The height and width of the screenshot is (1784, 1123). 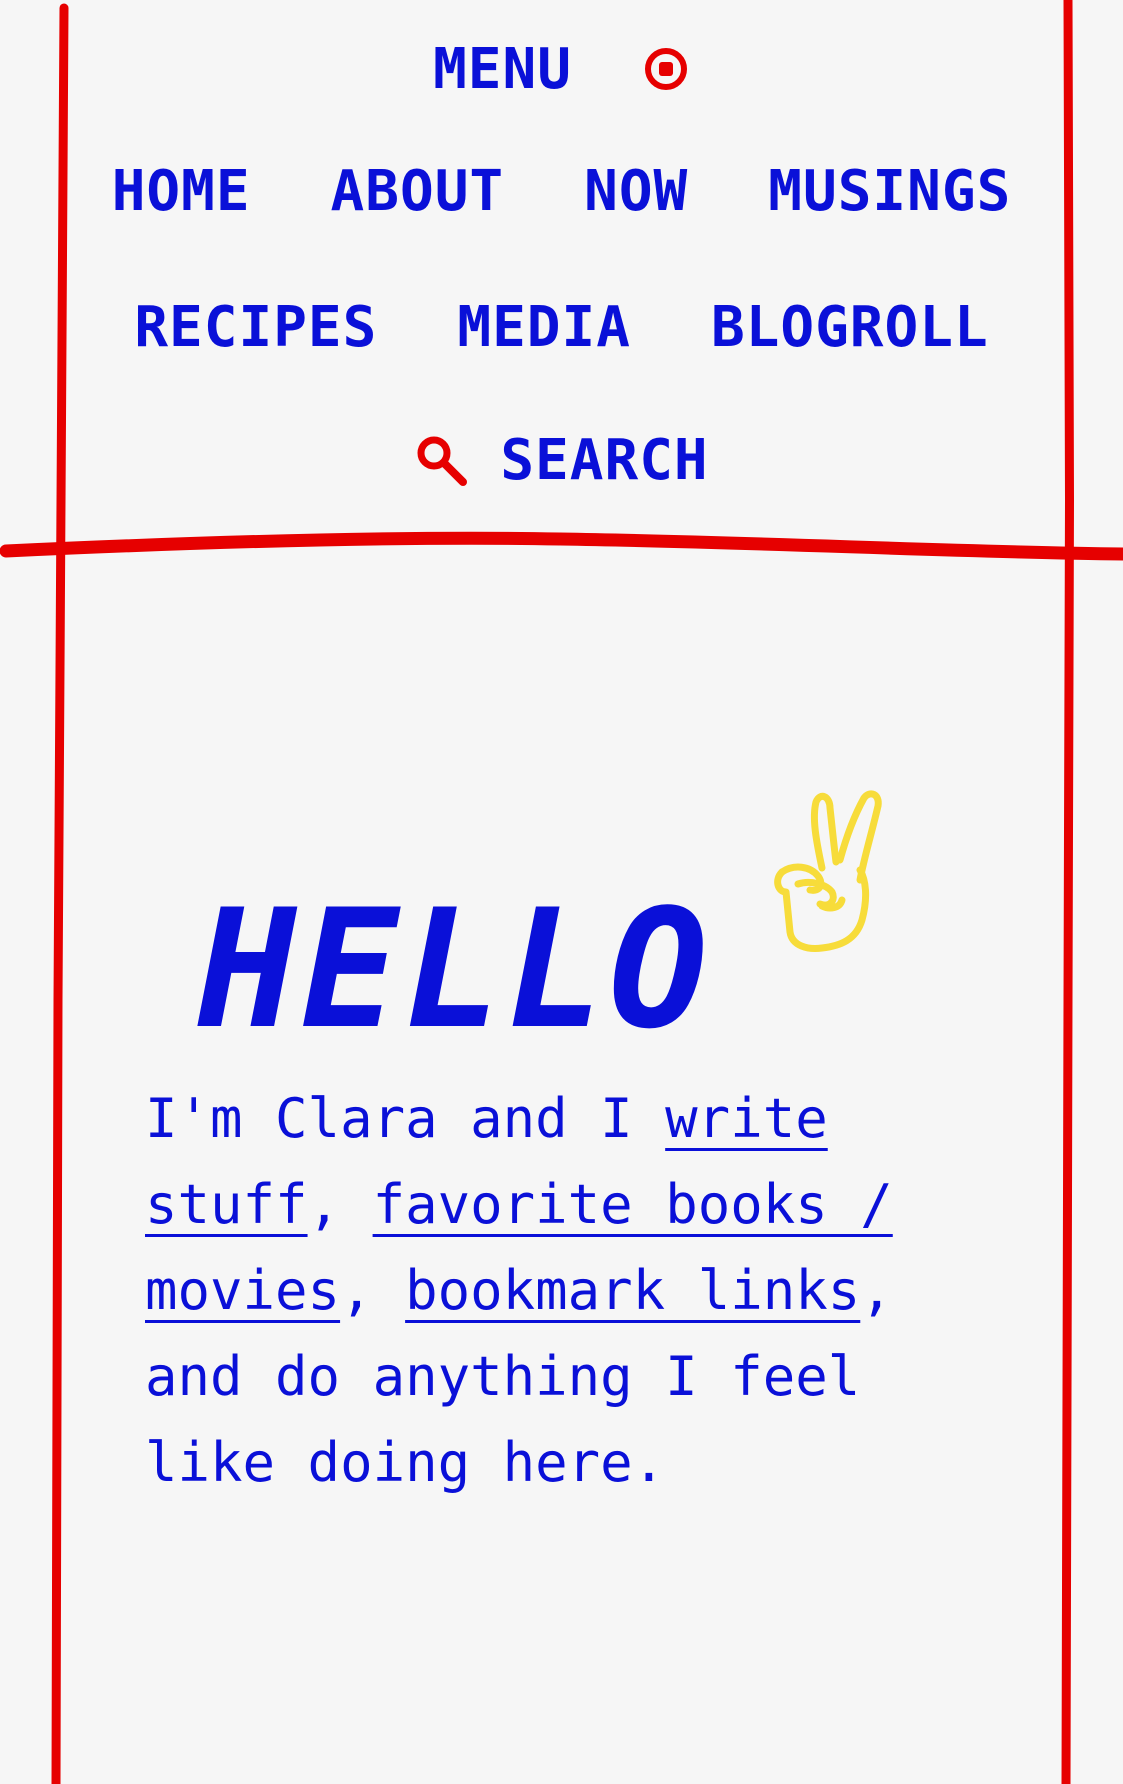 What do you see at coordinates (1067, 892) in the screenshot?
I see `right-frame-line` at bounding box center [1067, 892].